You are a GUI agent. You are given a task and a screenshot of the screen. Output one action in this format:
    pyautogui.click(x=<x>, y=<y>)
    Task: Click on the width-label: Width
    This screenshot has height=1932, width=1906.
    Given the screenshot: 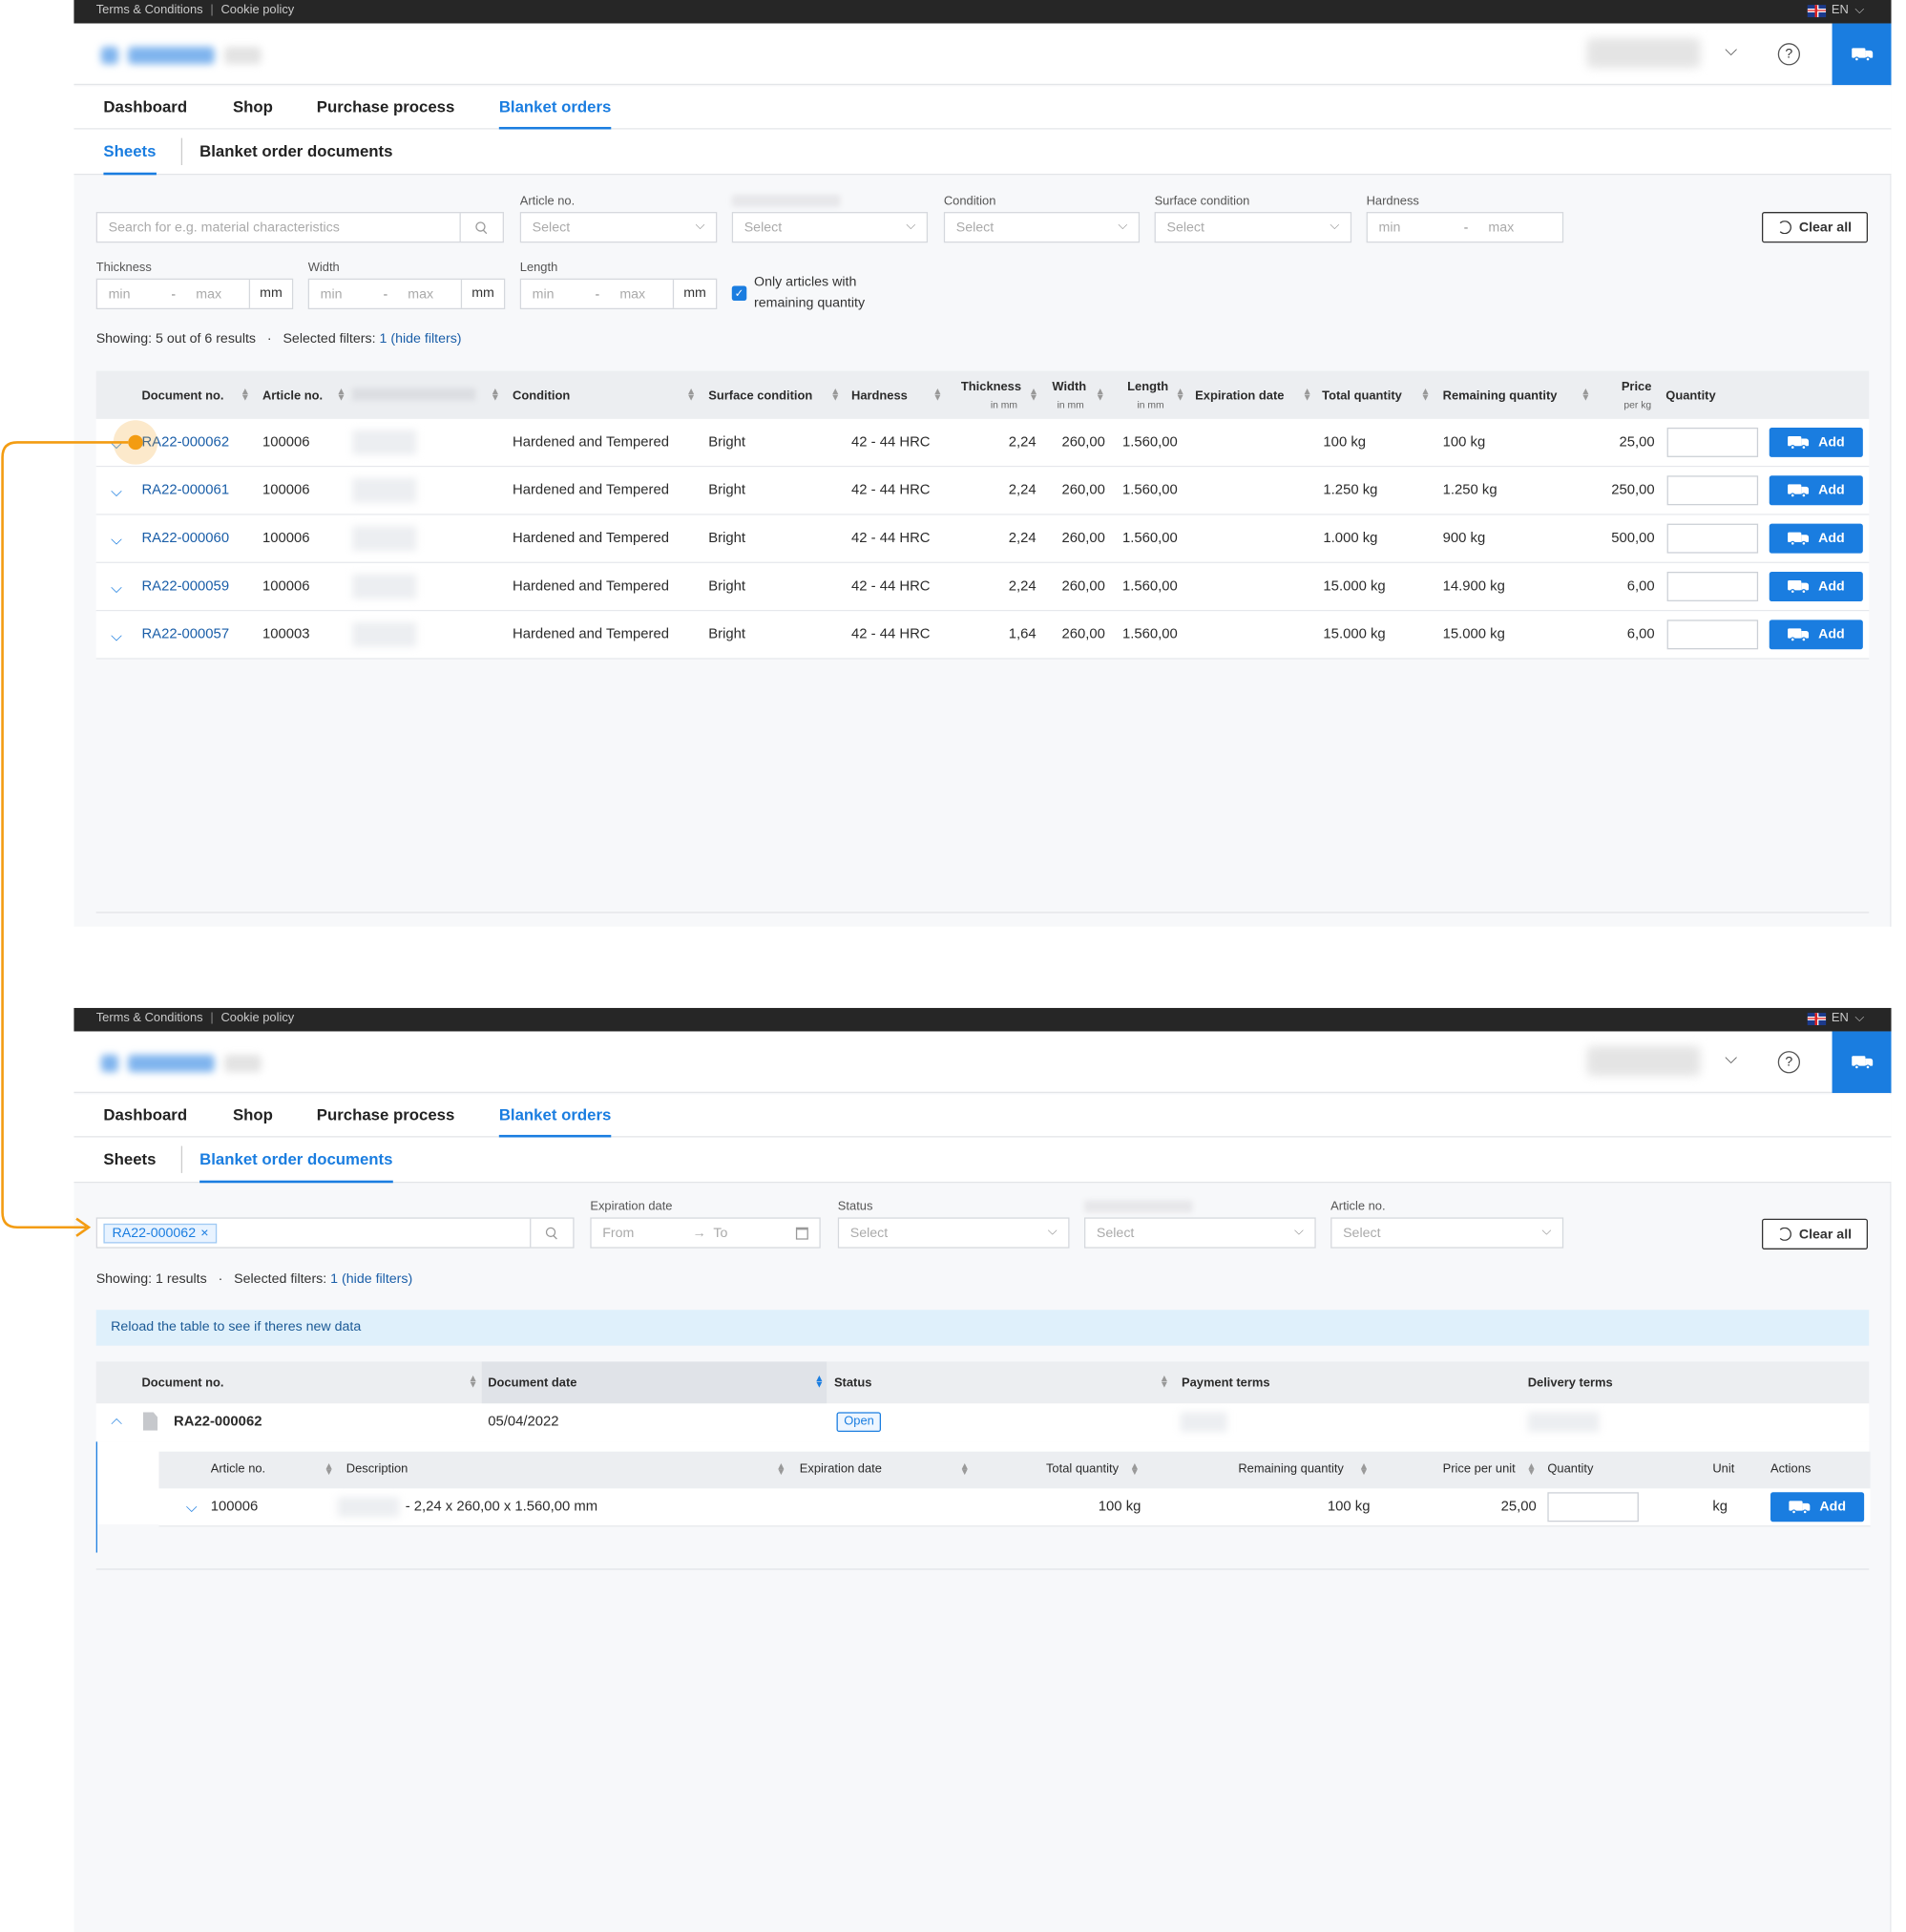 What is the action you would take?
    pyautogui.click(x=323, y=268)
    